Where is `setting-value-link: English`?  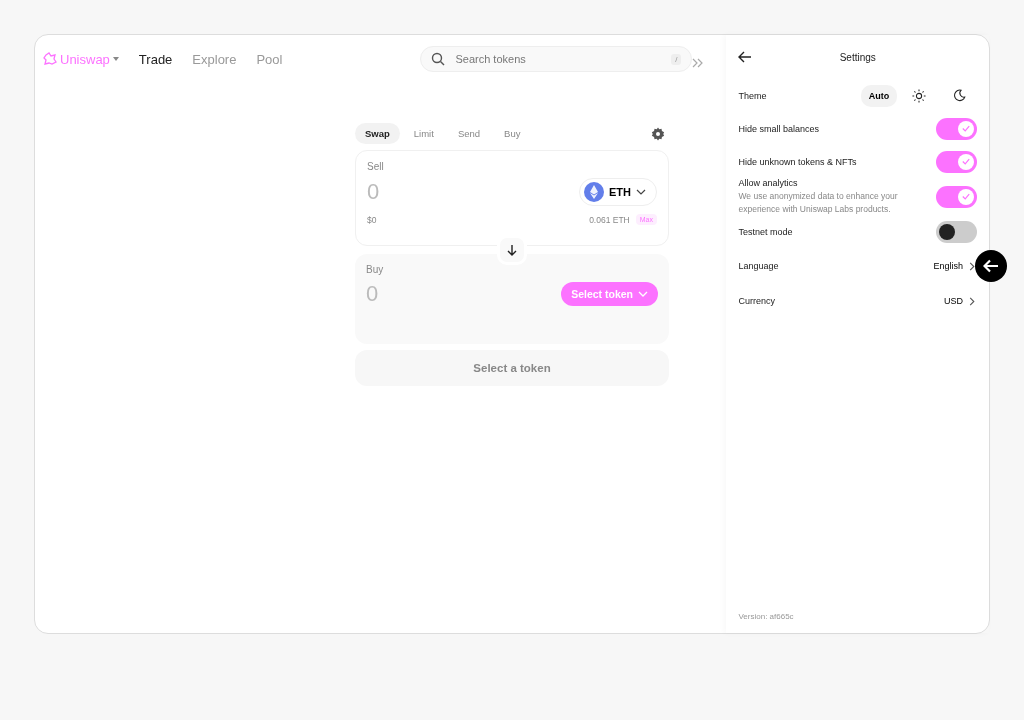
setting-value-link: English is located at coordinates (954, 266).